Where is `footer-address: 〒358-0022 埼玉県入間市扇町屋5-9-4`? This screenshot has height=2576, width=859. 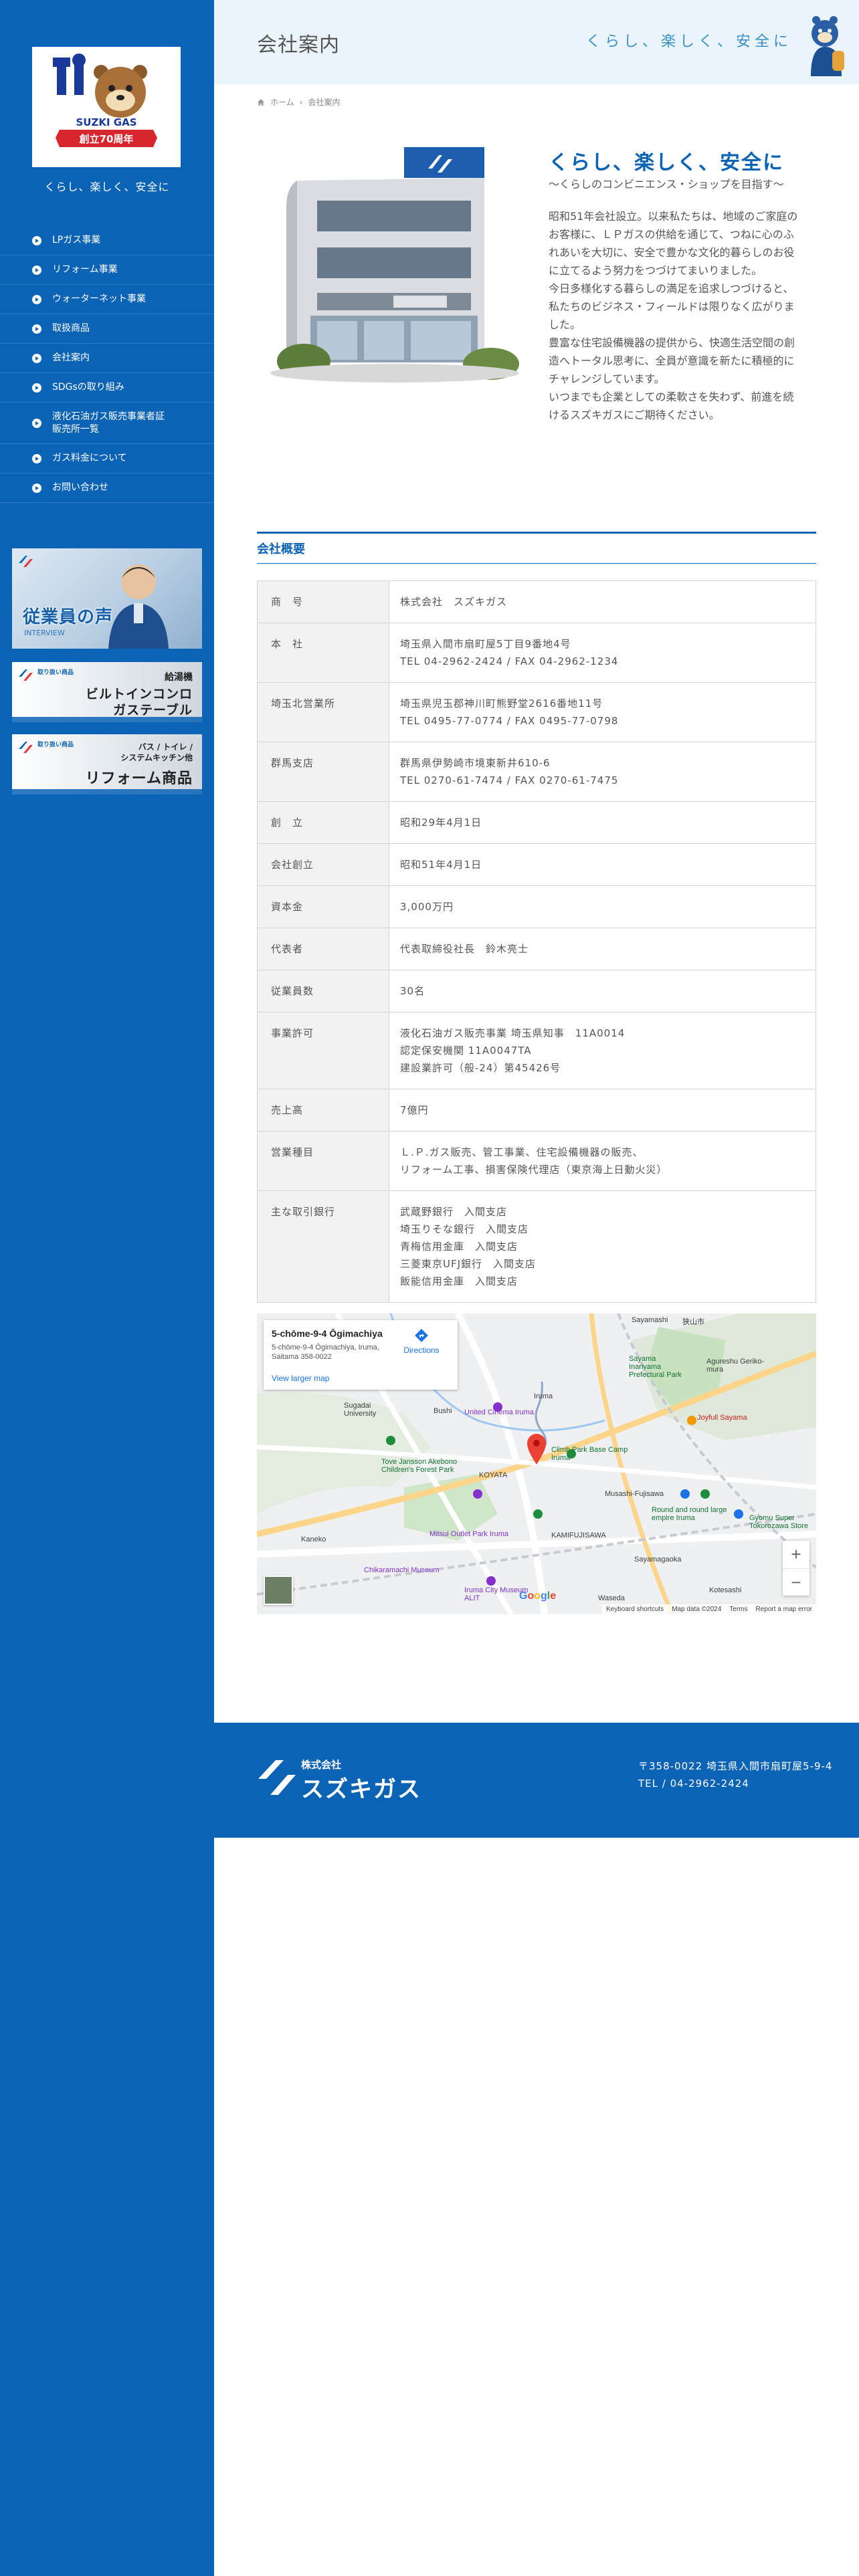 footer-address: 〒358-0022 埼玉県入間市扇町屋5-9-4 is located at coordinates (735, 1766).